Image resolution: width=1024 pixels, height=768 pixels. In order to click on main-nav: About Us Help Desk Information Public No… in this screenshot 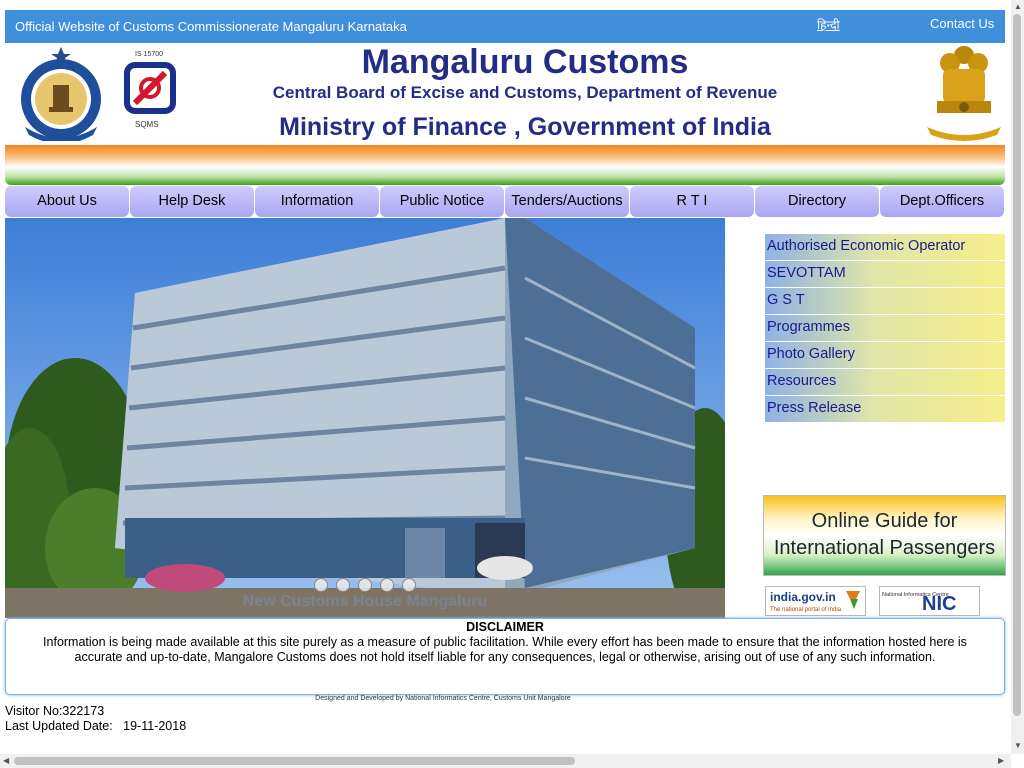, I will do `click(505, 201)`.